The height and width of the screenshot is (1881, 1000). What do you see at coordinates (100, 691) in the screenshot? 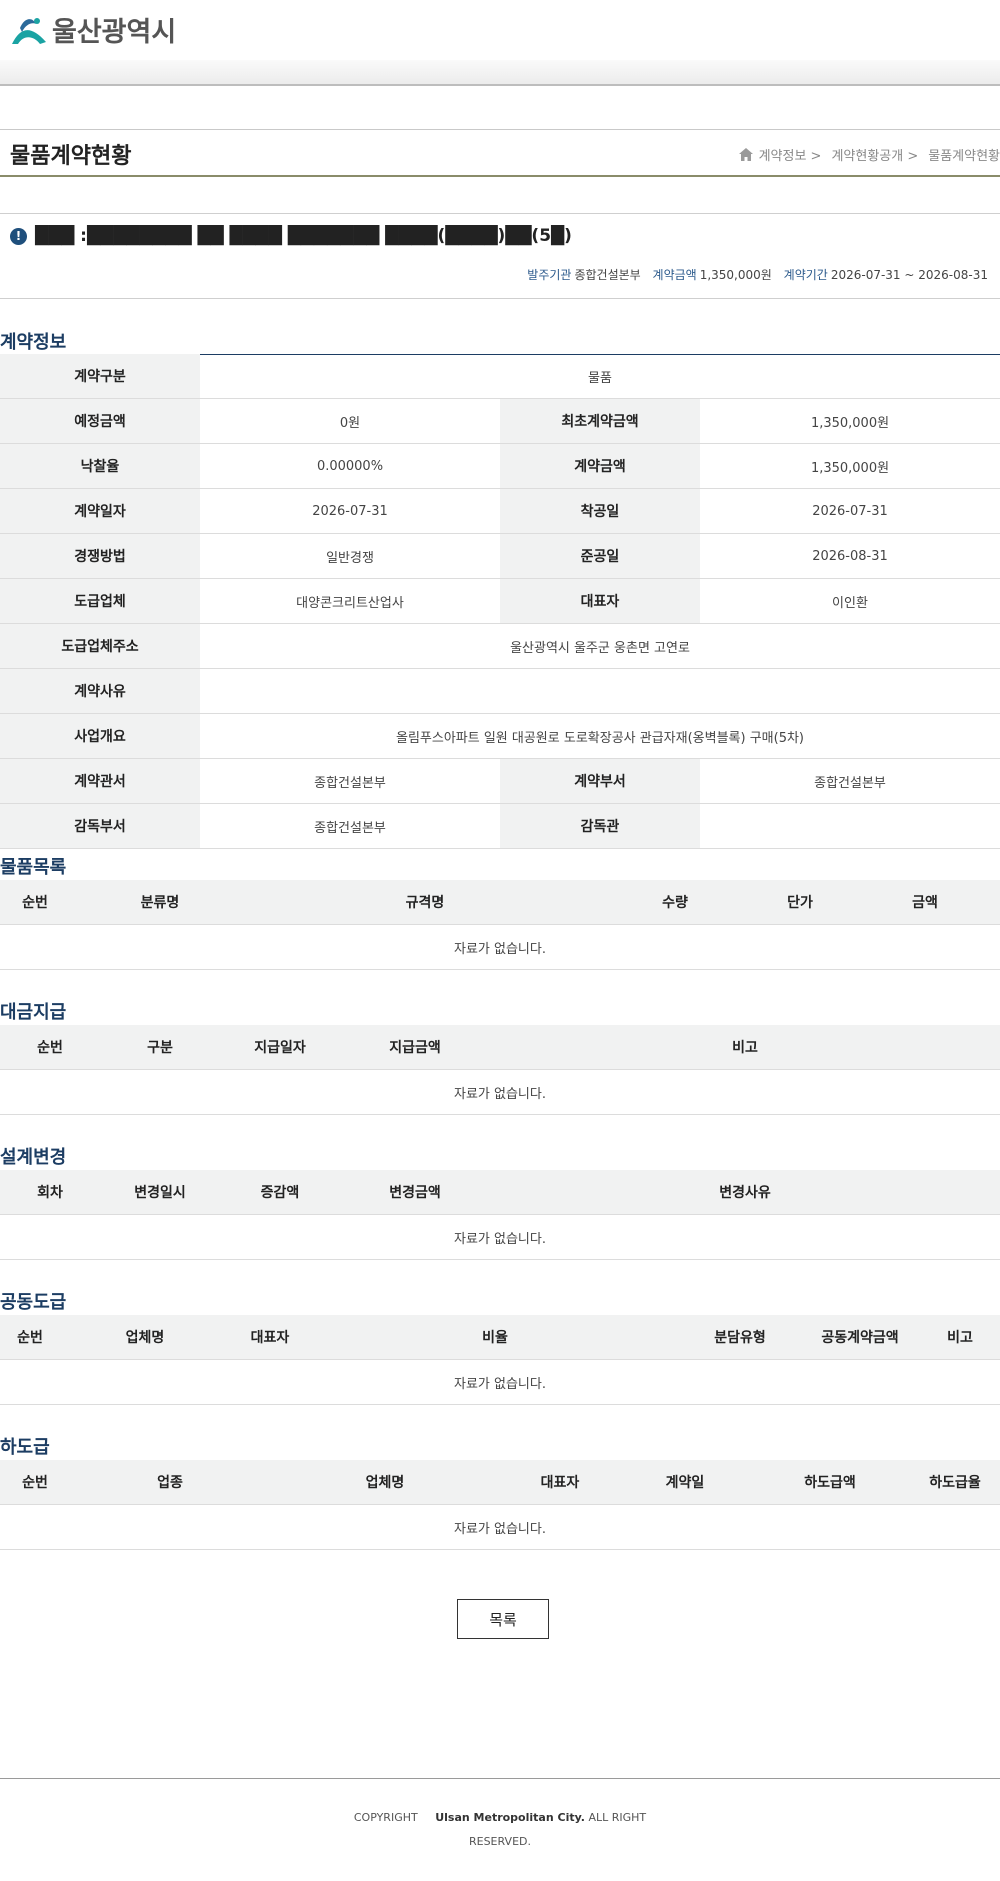
I see `info-label: 계약사유` at bounding box center [100, 691].